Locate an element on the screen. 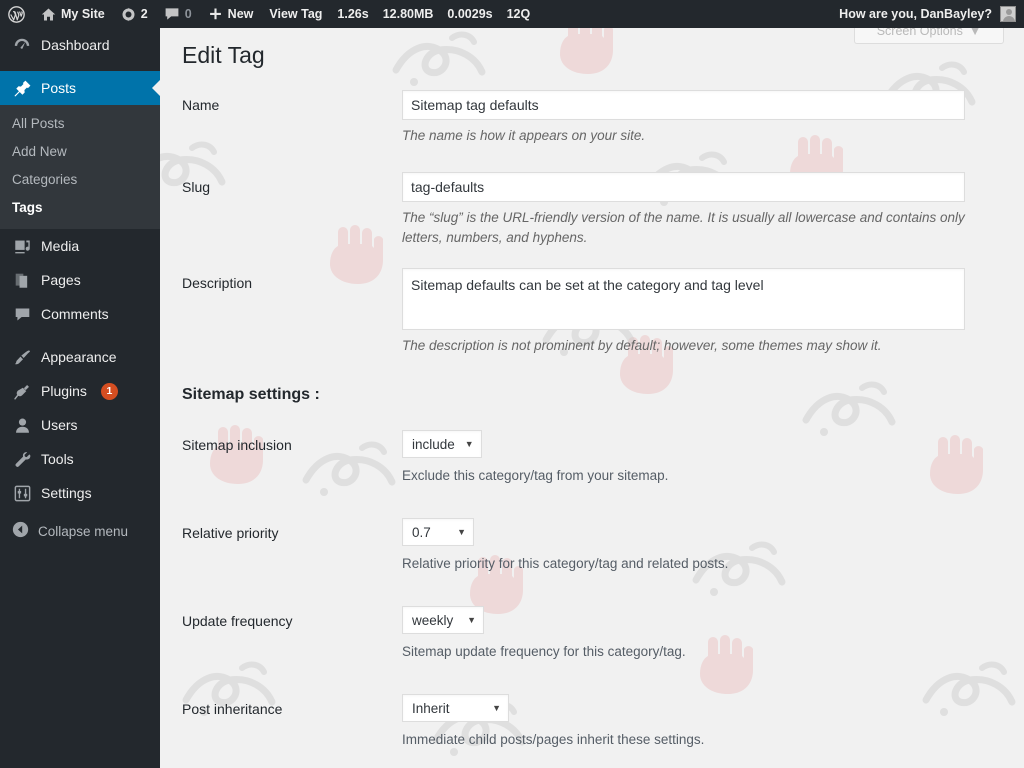 This screenshot has width=1024, height=768. sitemap-inclusion-select: include ▼ is located at coordinates (442, 444).